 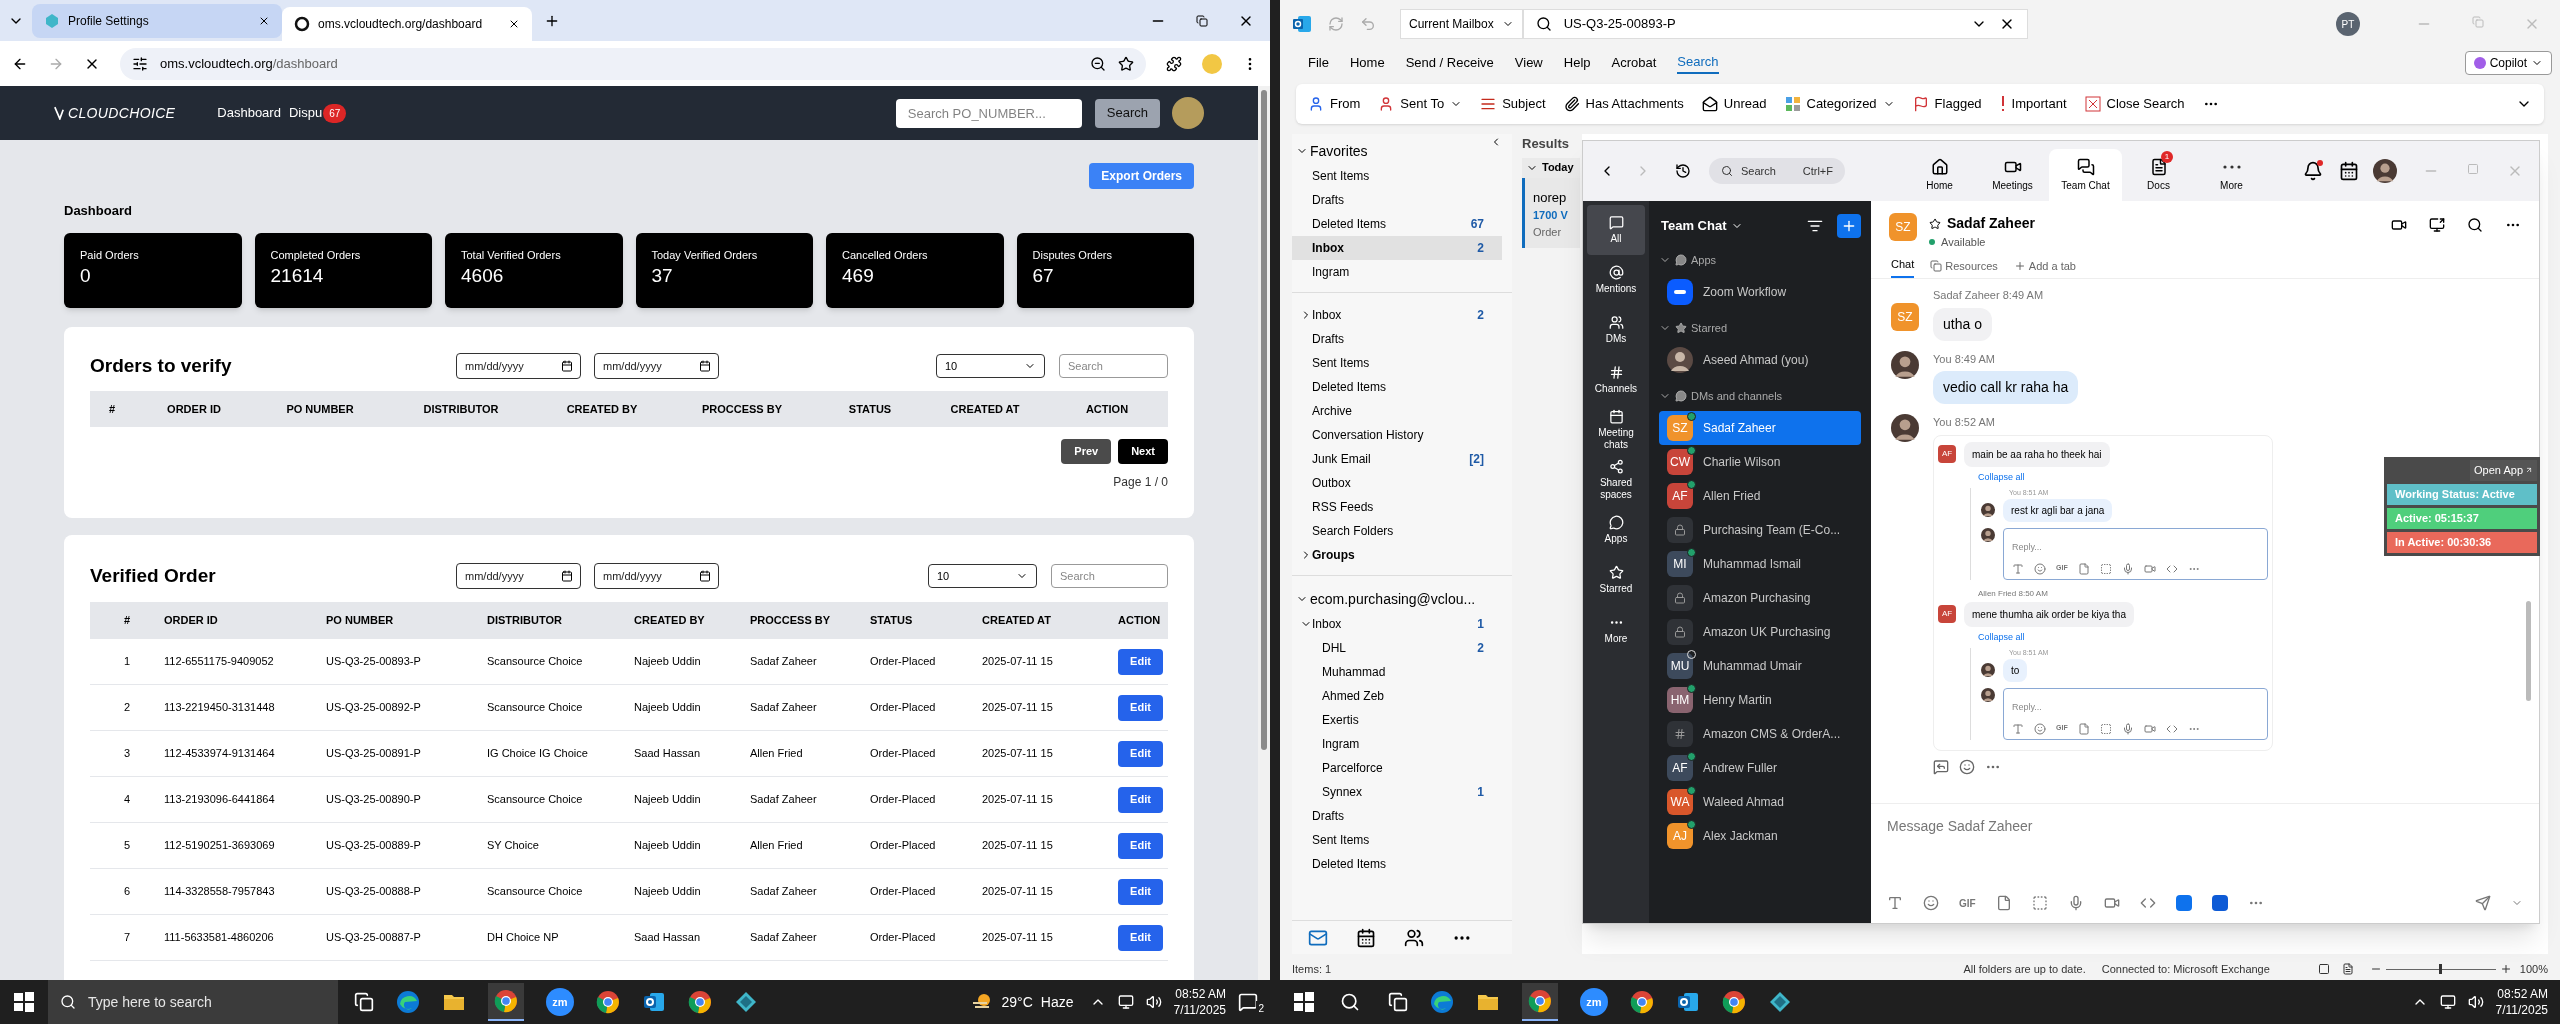 What do you see at coordinates (1815, 226) in the screenshot?
I see `filter-icon` at bounding box center [1815, 226].